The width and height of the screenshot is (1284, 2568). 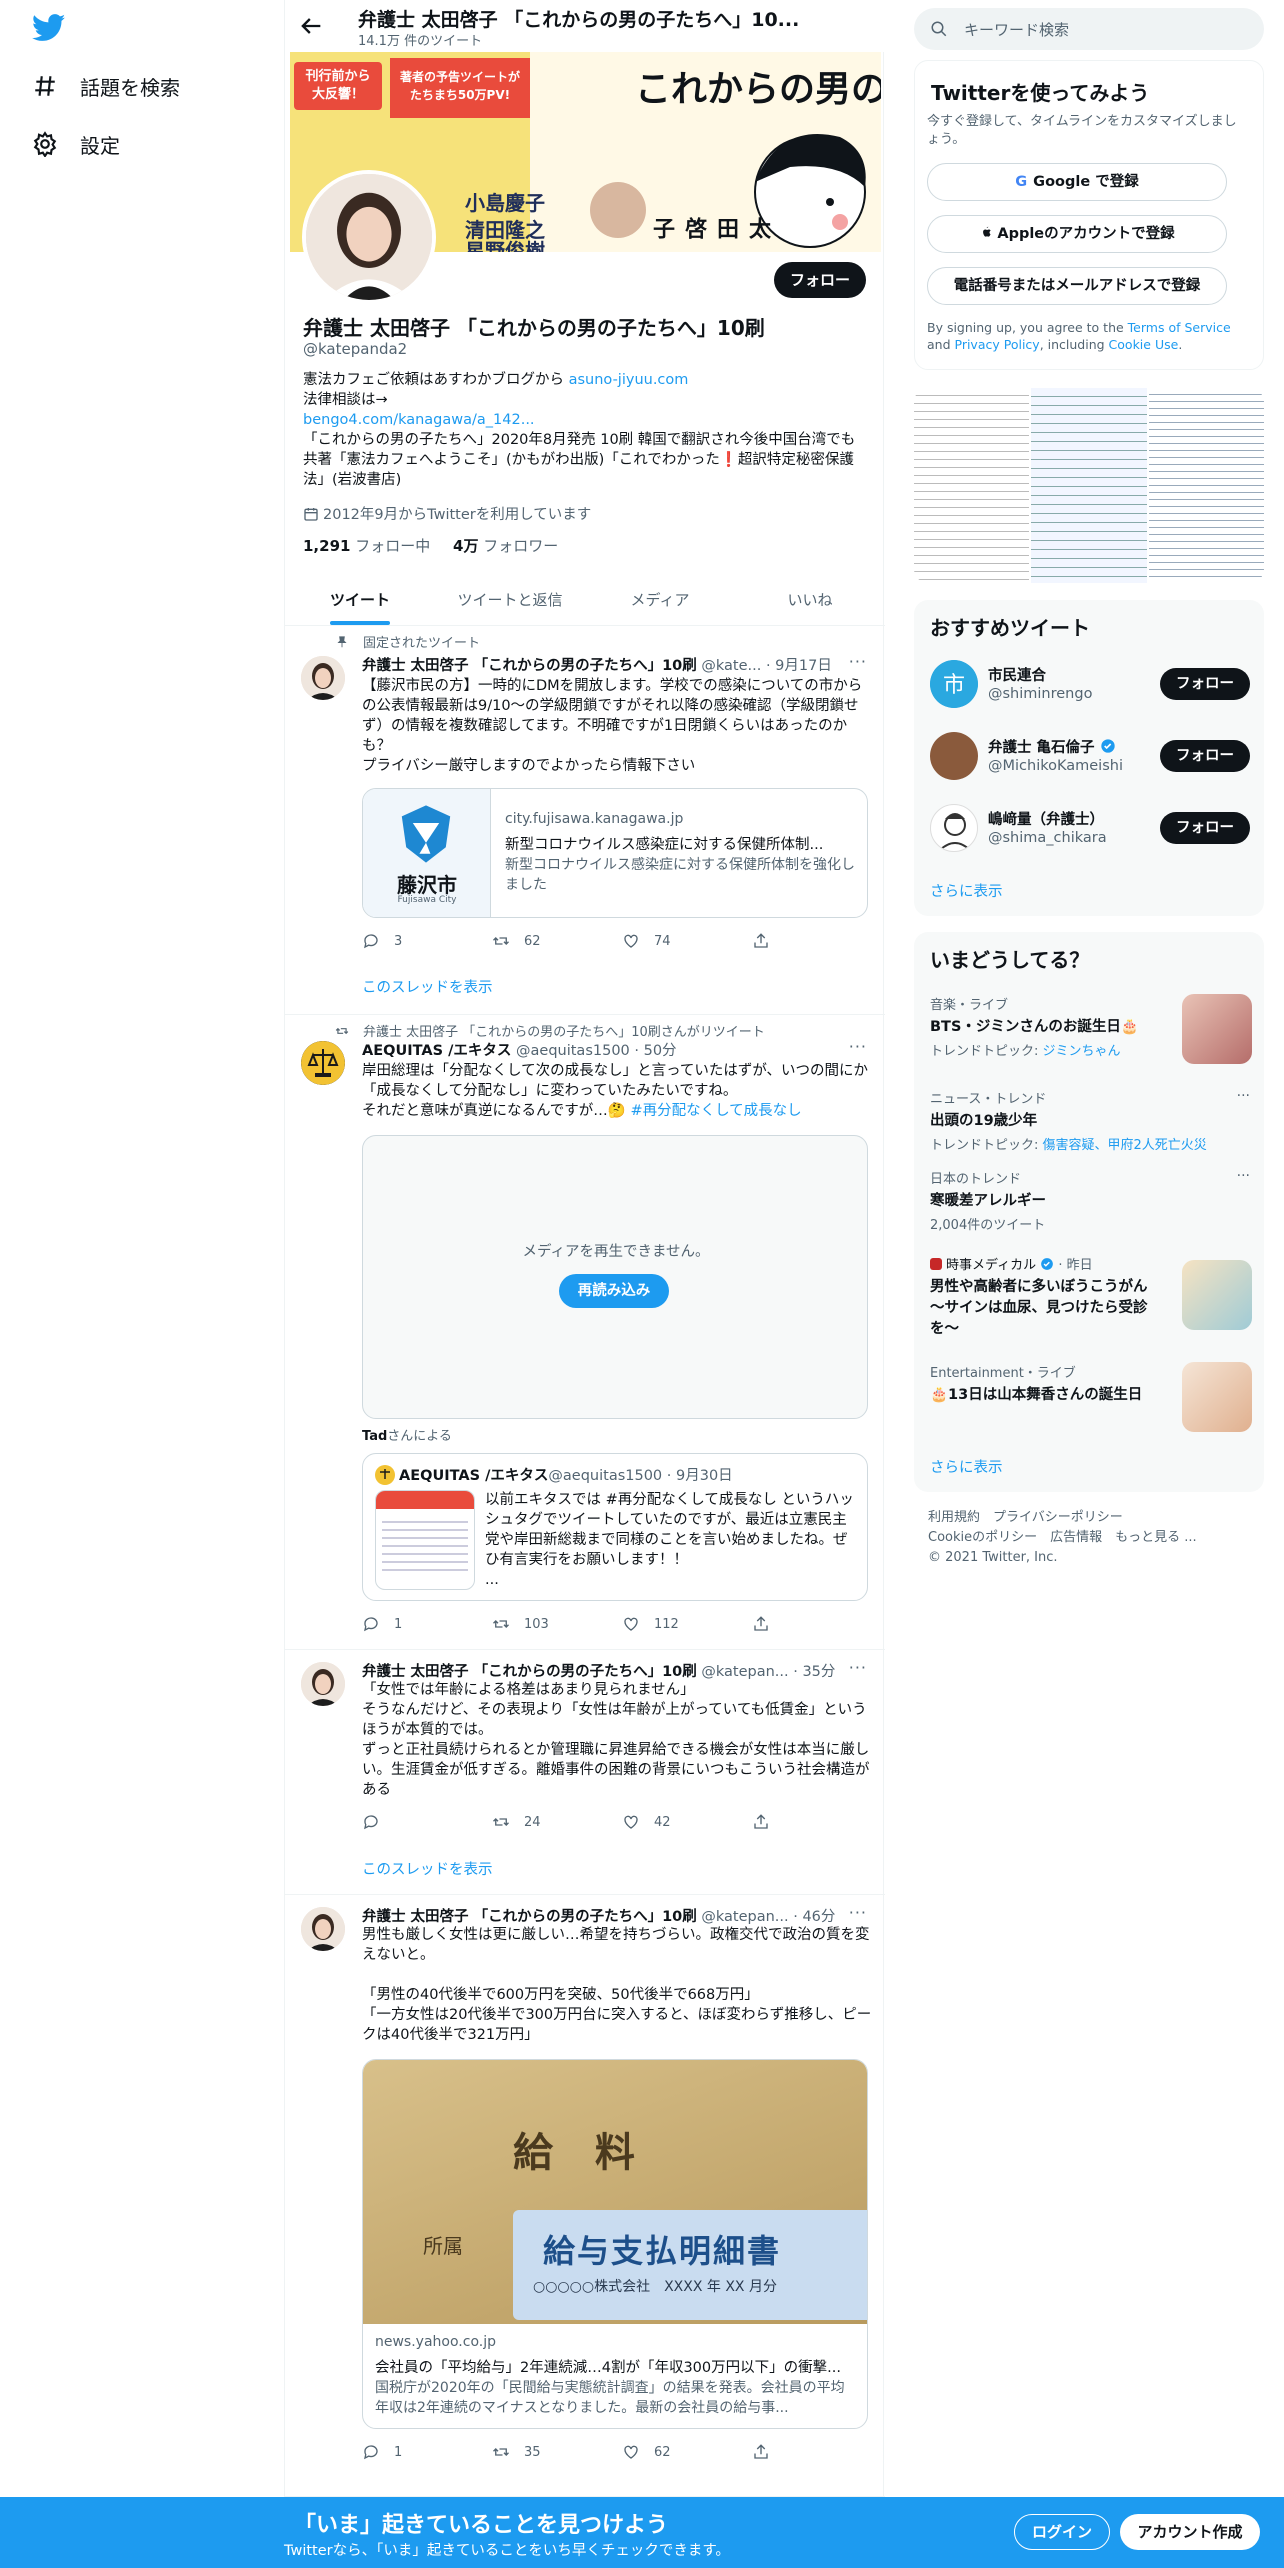 I want to click on followers-link: 4万 フォロワー, so click(x=505, y=546).